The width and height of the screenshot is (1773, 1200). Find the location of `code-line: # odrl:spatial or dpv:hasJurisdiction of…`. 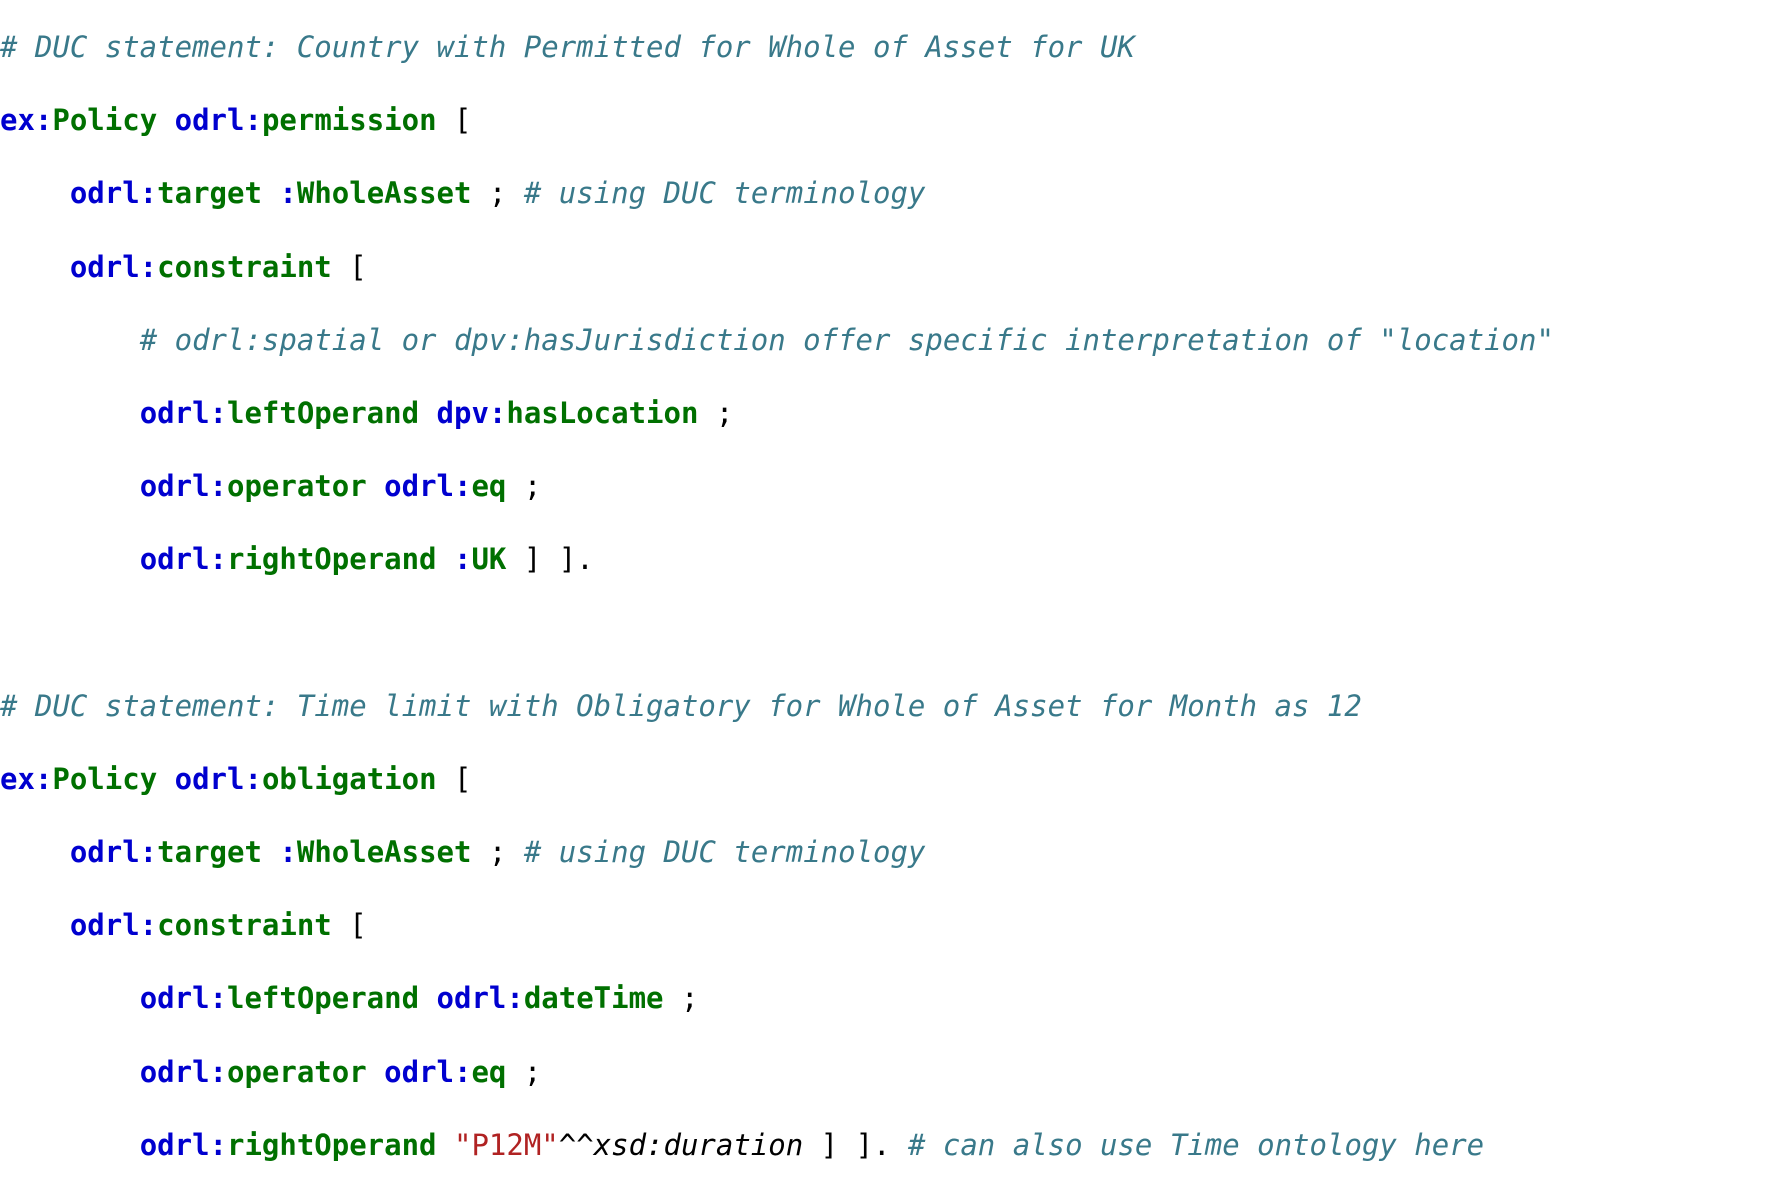

code-line: # odrl:spatial or dpv:hasJurisdiction of… is located at coordinates (886, 340).